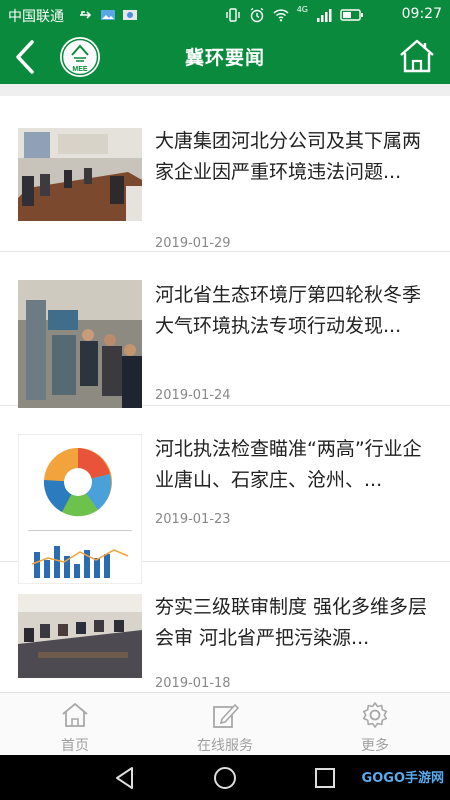 This screenshot has width=450, height=800. I want to click on gear-icon, so click(375, 715).